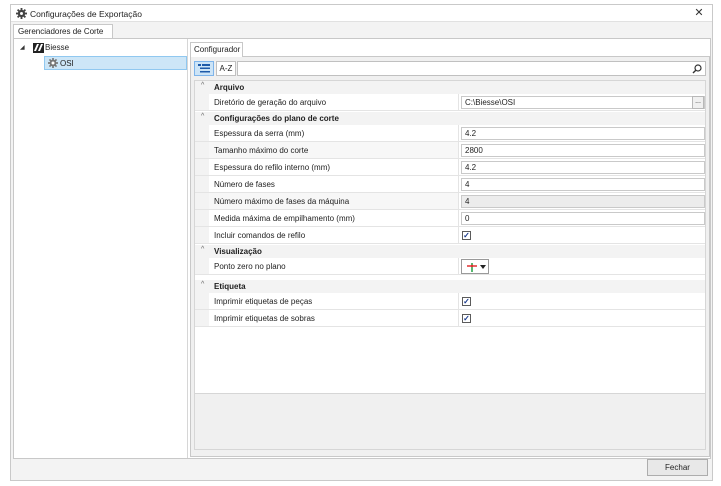  Describe the element at coordinates (334, 201) in the screenshot. I see `property-name: Número máximo de fases da máquina` at that location.